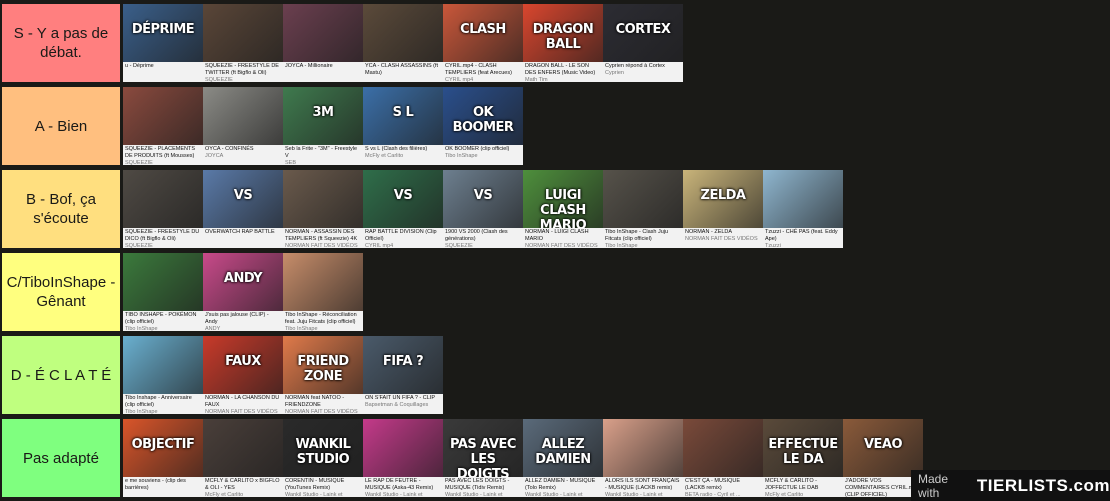 This screenshot has width=1110, height=501. Describe the element at coordinates (614, 73) in the screenshot. I see `video-channel: Cyprien` at that location.